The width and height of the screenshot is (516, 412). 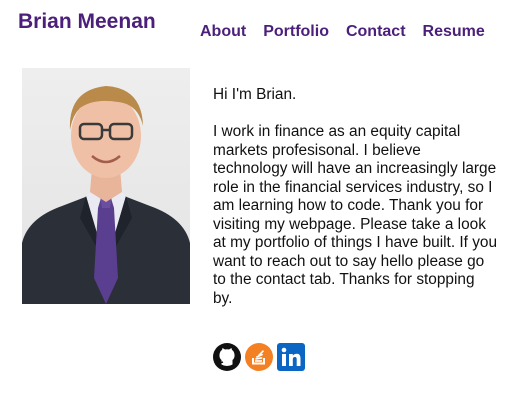 What do you see at coordinates (454, 32) in the screenshot?
I see `nav-link-resume: Resume` at bounding box center [454, 32].